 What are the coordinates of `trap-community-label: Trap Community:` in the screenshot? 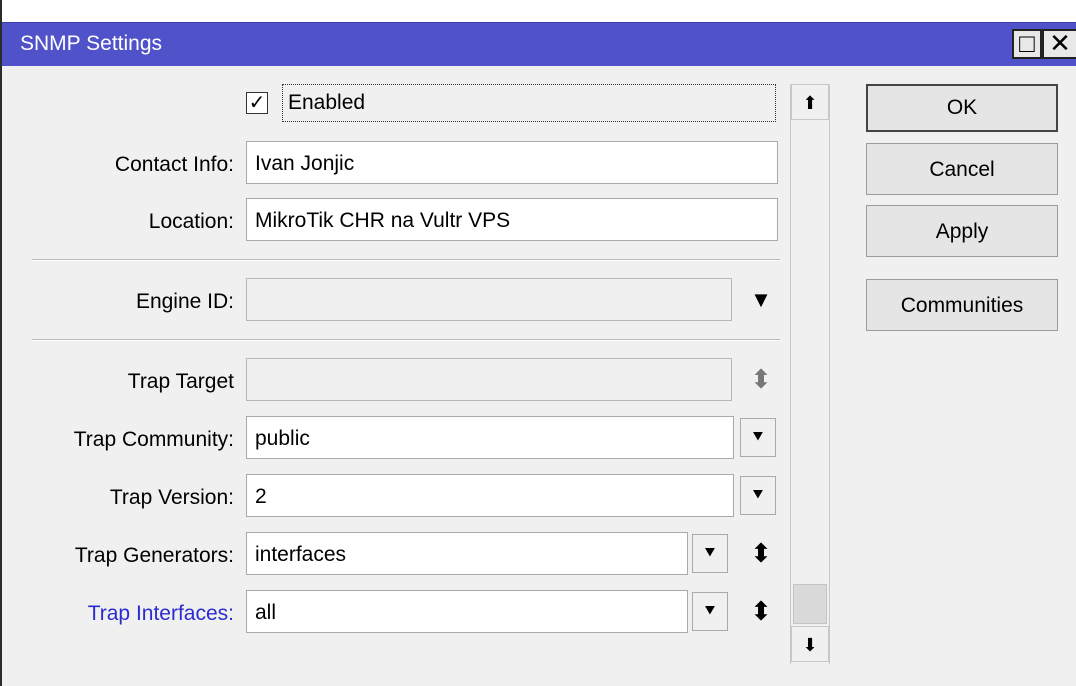 It's located at (153, 439).